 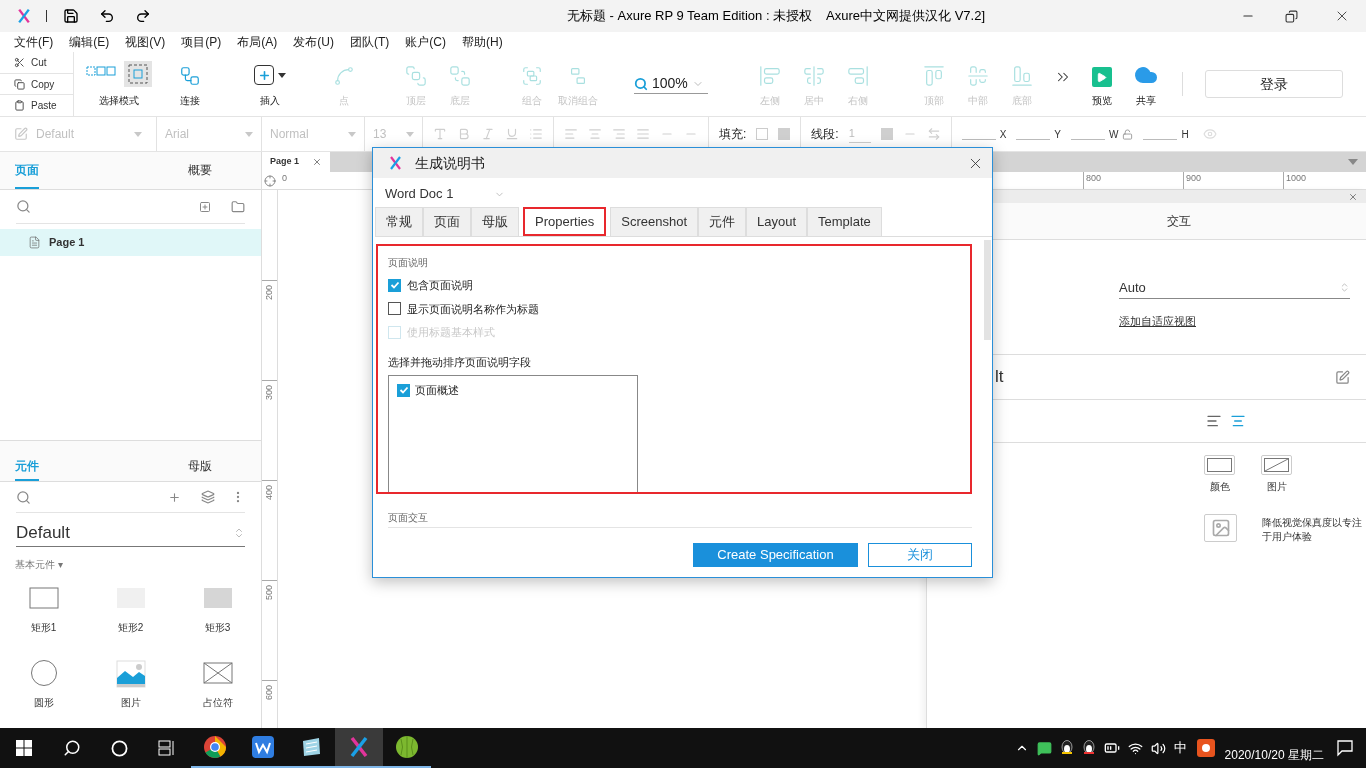 I want to click on clipboard-button: Copy, so click(x=36, y=84).